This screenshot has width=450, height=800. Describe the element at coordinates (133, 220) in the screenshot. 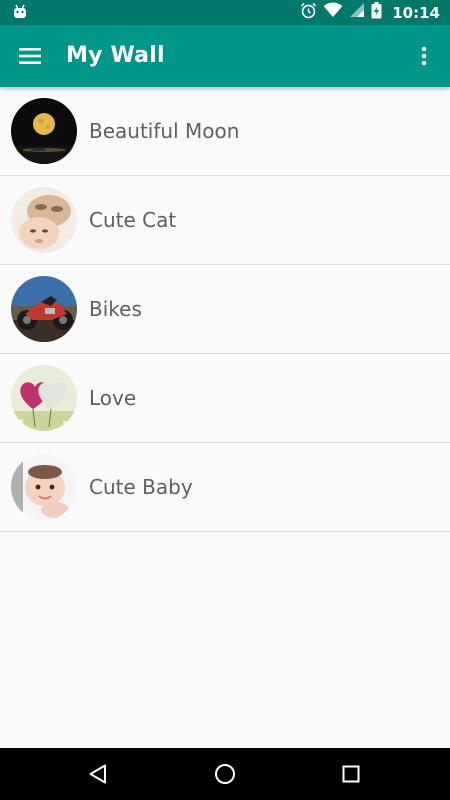

I see `list-item-label: Cute Cat` at that location.